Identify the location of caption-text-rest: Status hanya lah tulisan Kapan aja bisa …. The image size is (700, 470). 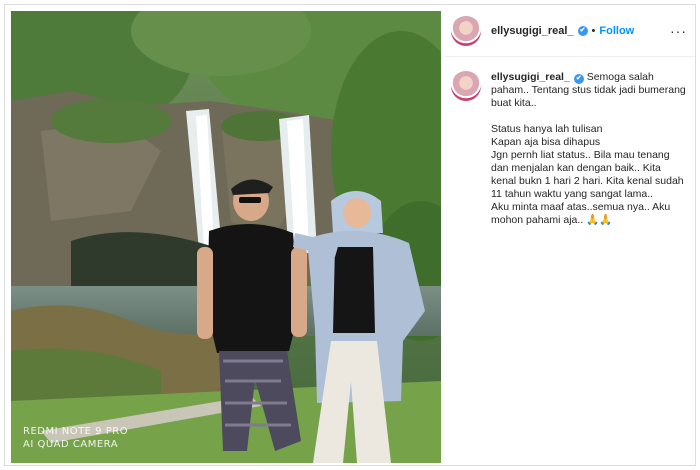
(587, 174).